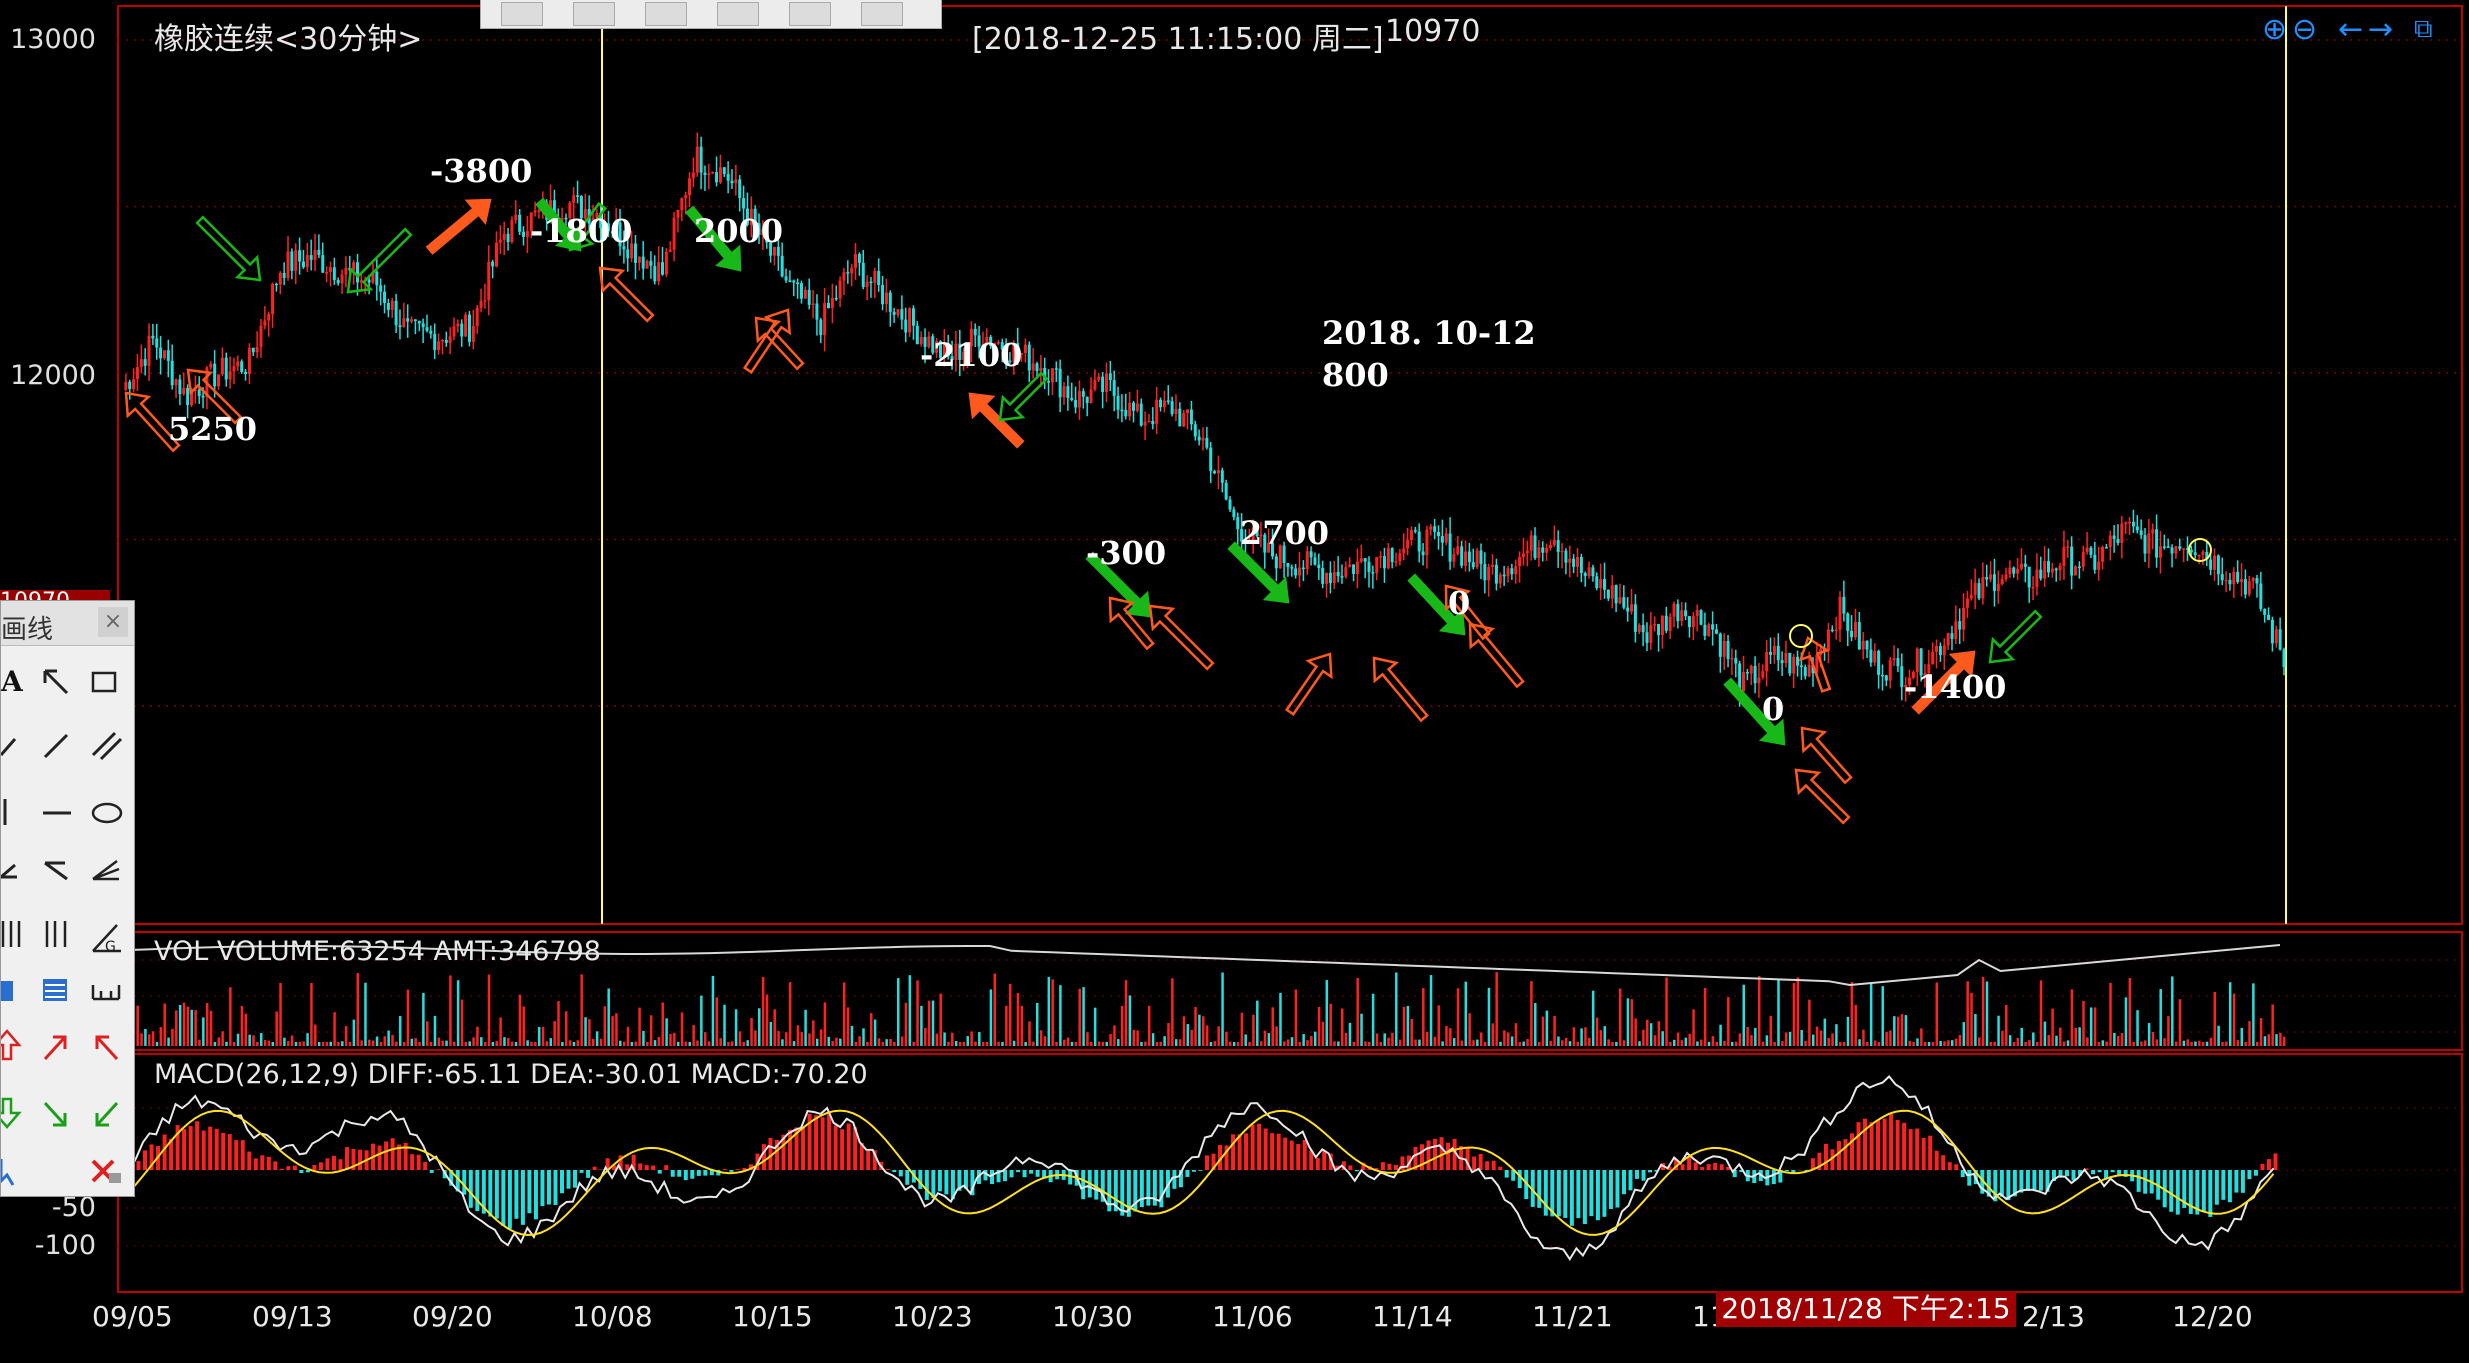 The width and height of the screenshot is (2469, 1363). I want to click on tool-down-arrow-icon, so click(11, 1113).